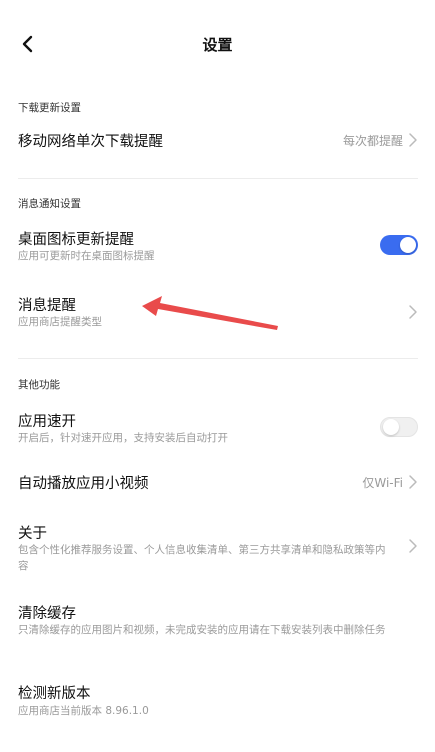 The height and width of the screenshot is (752, 435). I want to click on top-bar: 设置, so click(217, 45).